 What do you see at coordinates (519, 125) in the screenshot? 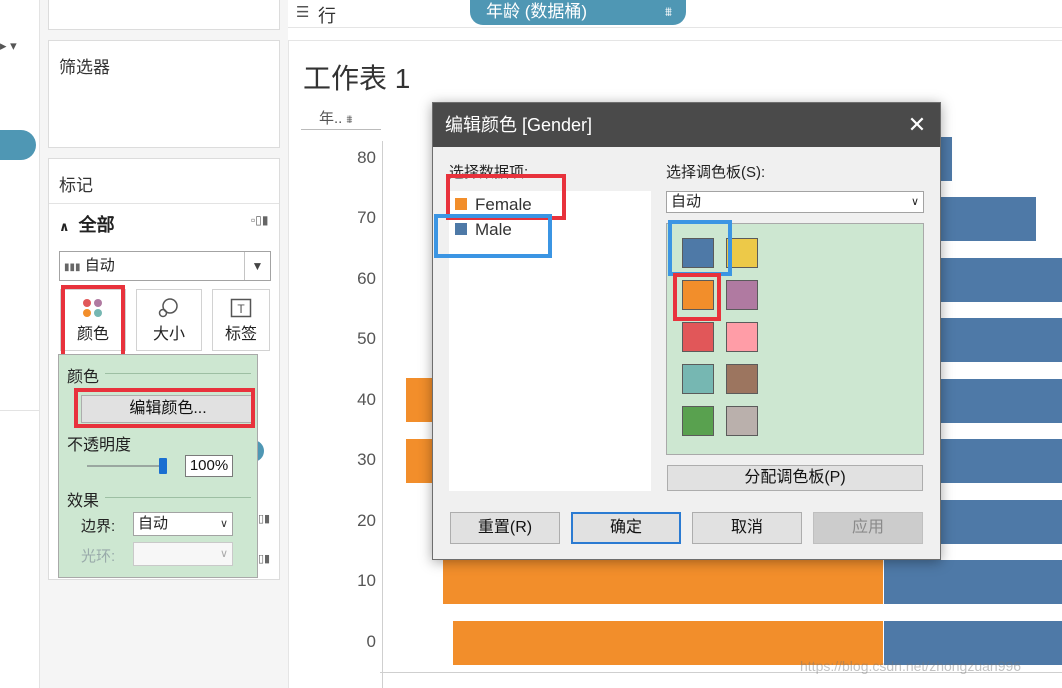
I see `dialog-title: 编辑颜色 [Gender]` at bounding box center [519, 125].